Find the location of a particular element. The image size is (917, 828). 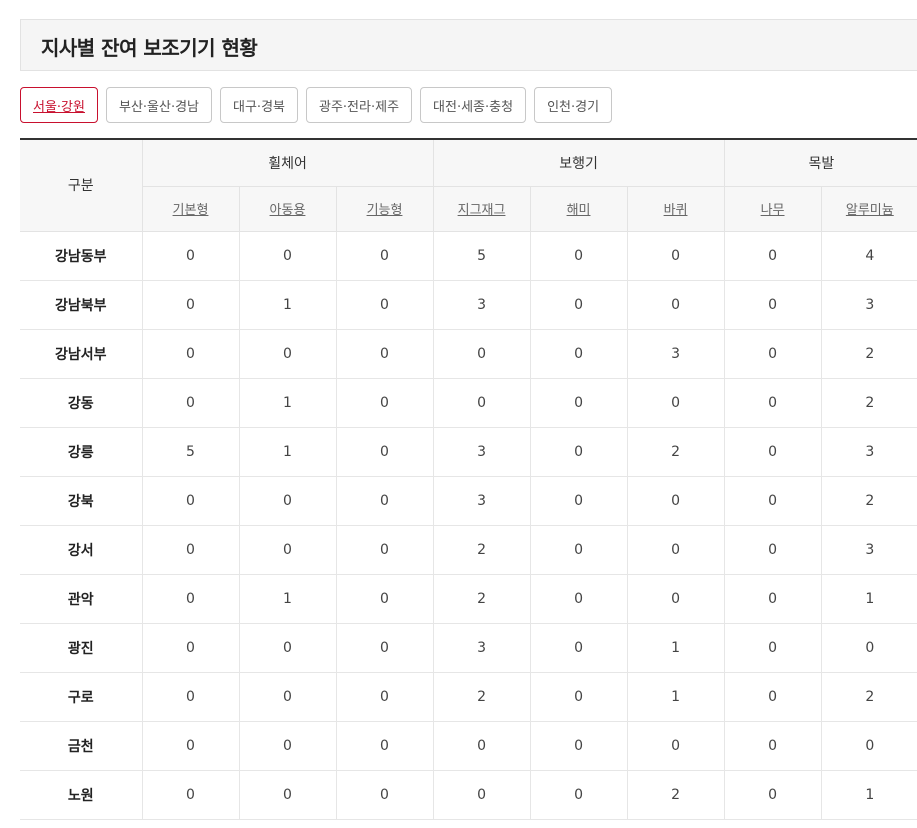

column-header-link: 지그재그 is located at coordinates (482, 210).